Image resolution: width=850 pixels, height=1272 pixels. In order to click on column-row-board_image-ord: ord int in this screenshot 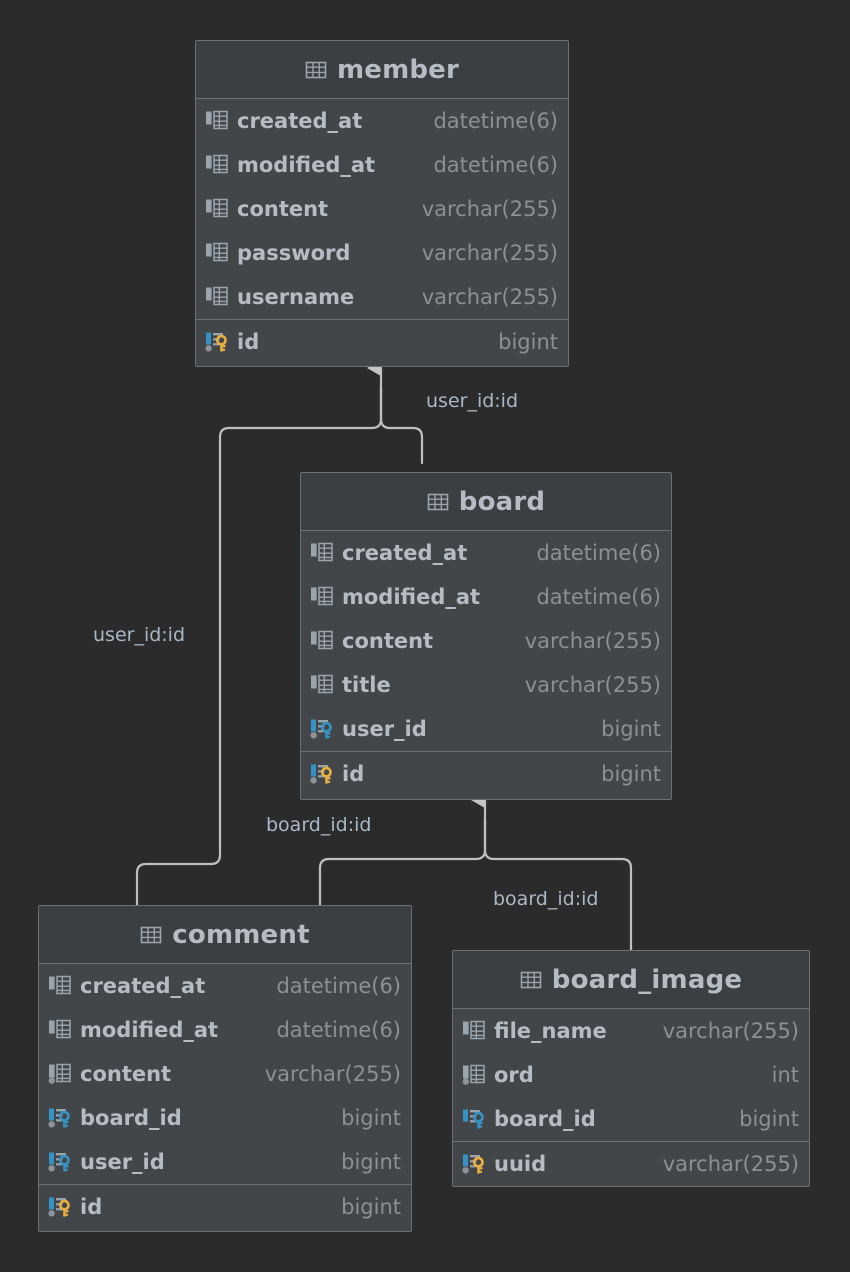, I will do `click(631, 1075)`.